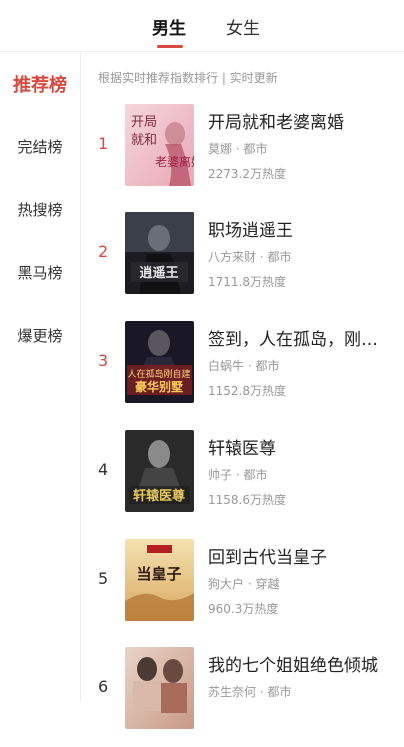 The image size is (404, 747). Describe the element at coordinates (103, 251) in the screenshot. I see `book-rank: 2` at that location.